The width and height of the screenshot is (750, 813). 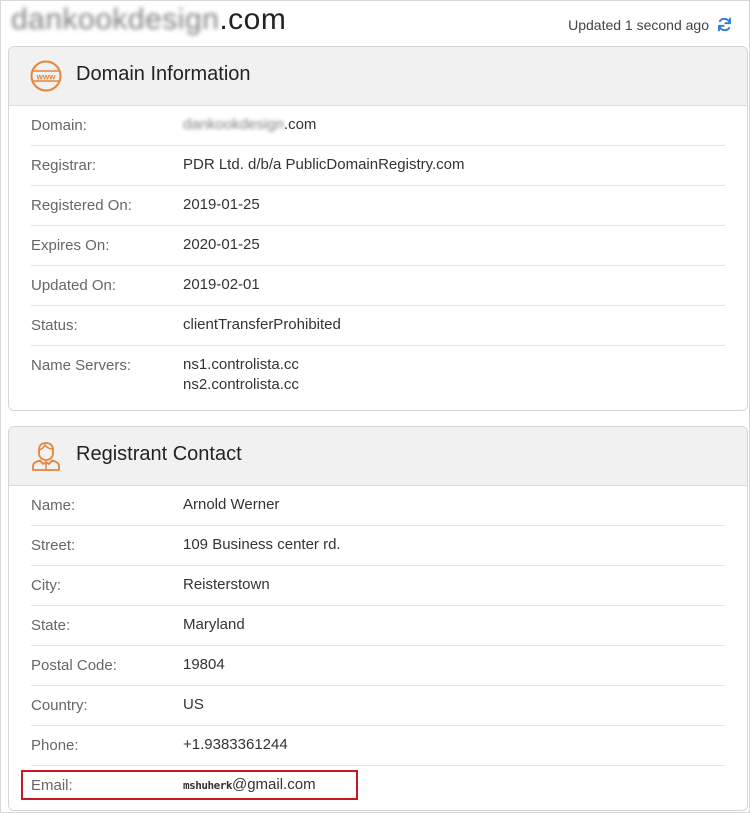 I want to click on value-name-servers: ns1.controlista.cc ns2.controlista.cc, so click(x=241, y=375).